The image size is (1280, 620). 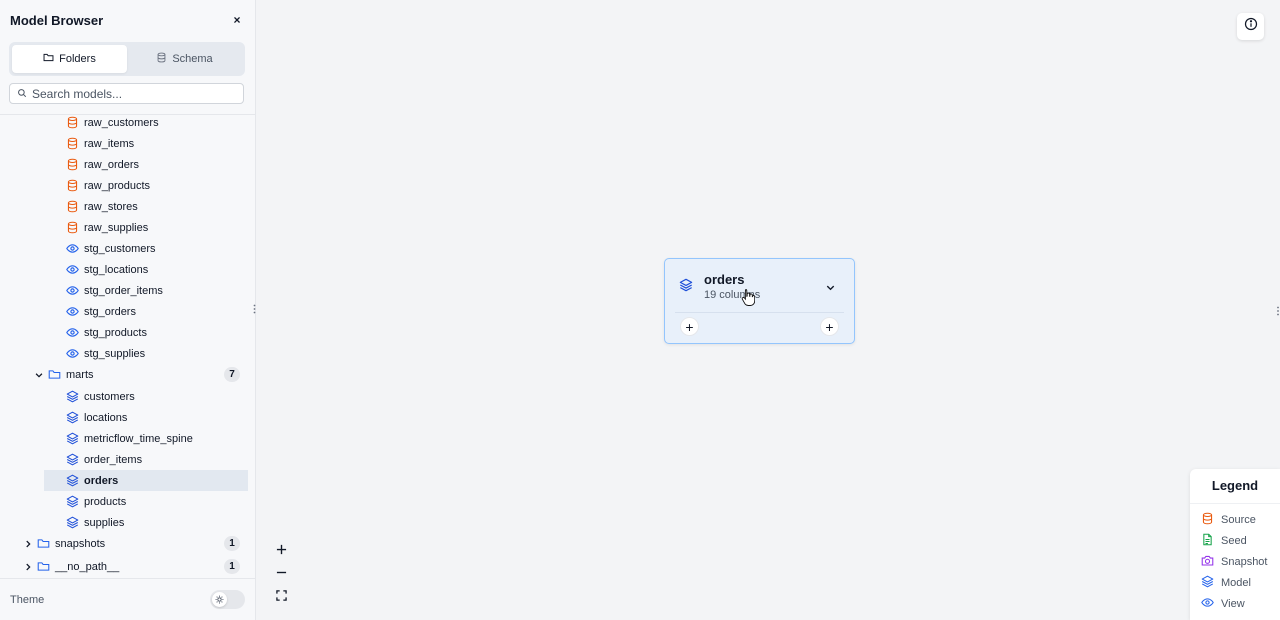 I want to click on tree-item-raw_products: raw_products, so click(x=127, y=185).